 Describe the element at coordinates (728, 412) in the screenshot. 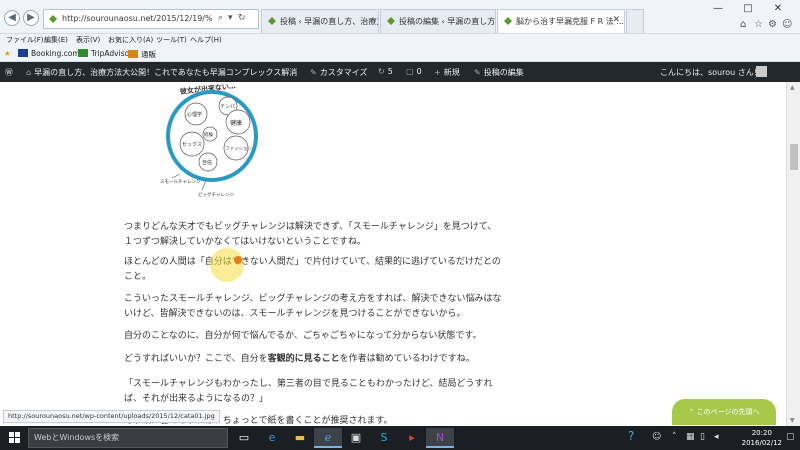

I see `page-top-label: このページの先頭へ` at that location.